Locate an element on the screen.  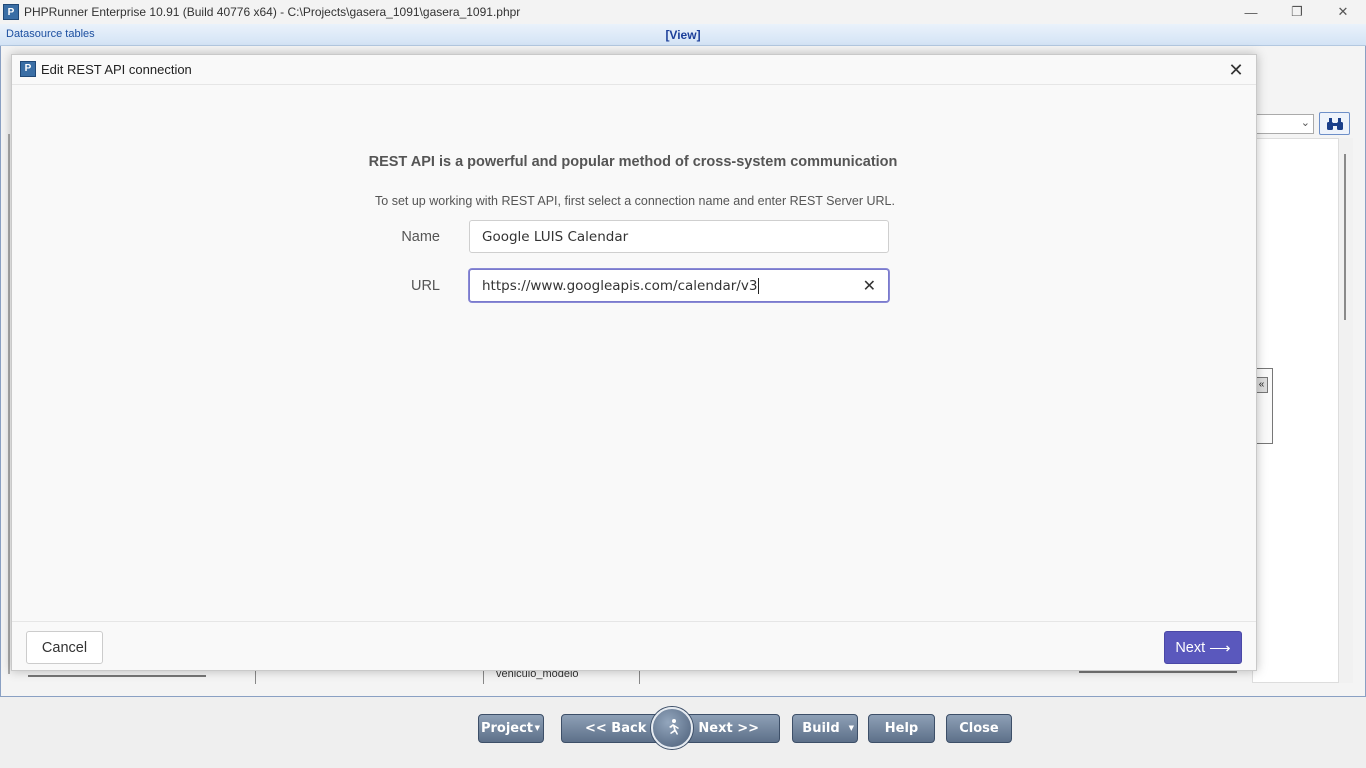
datasource-tables-link: Datasource tables is located at coordinates (50, 34).